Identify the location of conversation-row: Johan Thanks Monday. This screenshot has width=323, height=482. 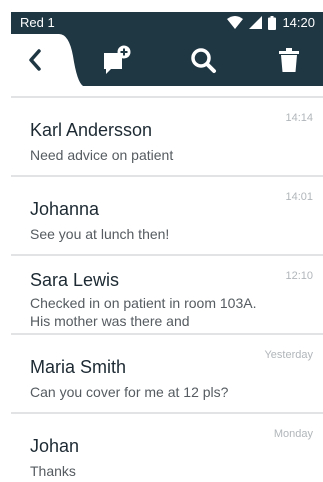
(167, 448).